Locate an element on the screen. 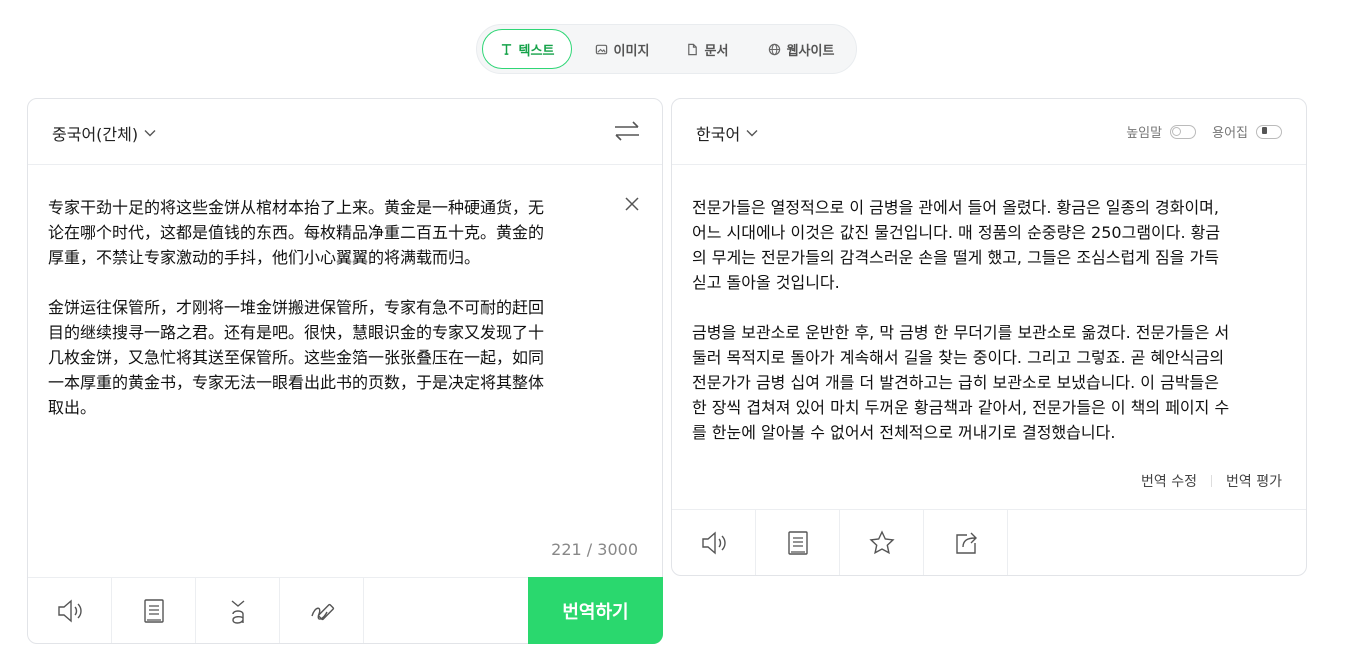 Image resolution: width=1345 pixels, height=662 pixels. target-toolbar is located at coordinates (989, 542).